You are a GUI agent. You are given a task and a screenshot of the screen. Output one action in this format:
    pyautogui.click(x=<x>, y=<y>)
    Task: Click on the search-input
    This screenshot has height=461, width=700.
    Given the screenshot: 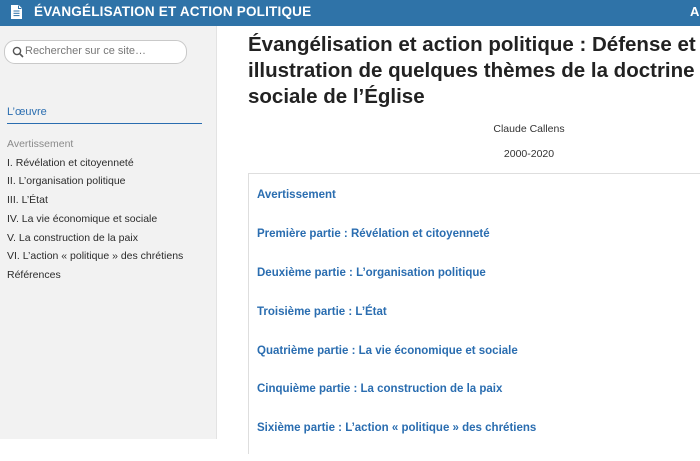 What is the action you would take?
    pyautogui.click(x=102, y=51)
    